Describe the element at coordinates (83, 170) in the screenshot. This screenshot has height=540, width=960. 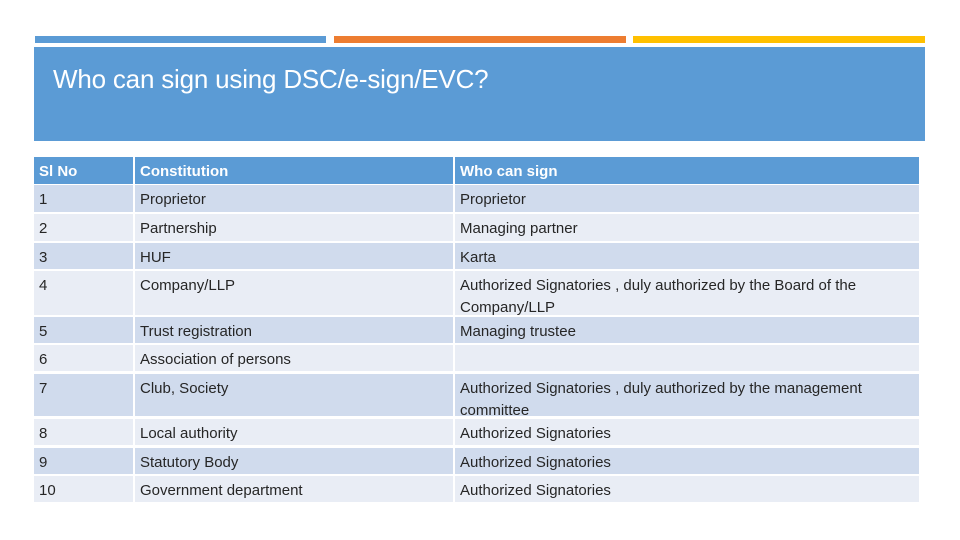
I see `header-sl-no: Sl No` at that location.